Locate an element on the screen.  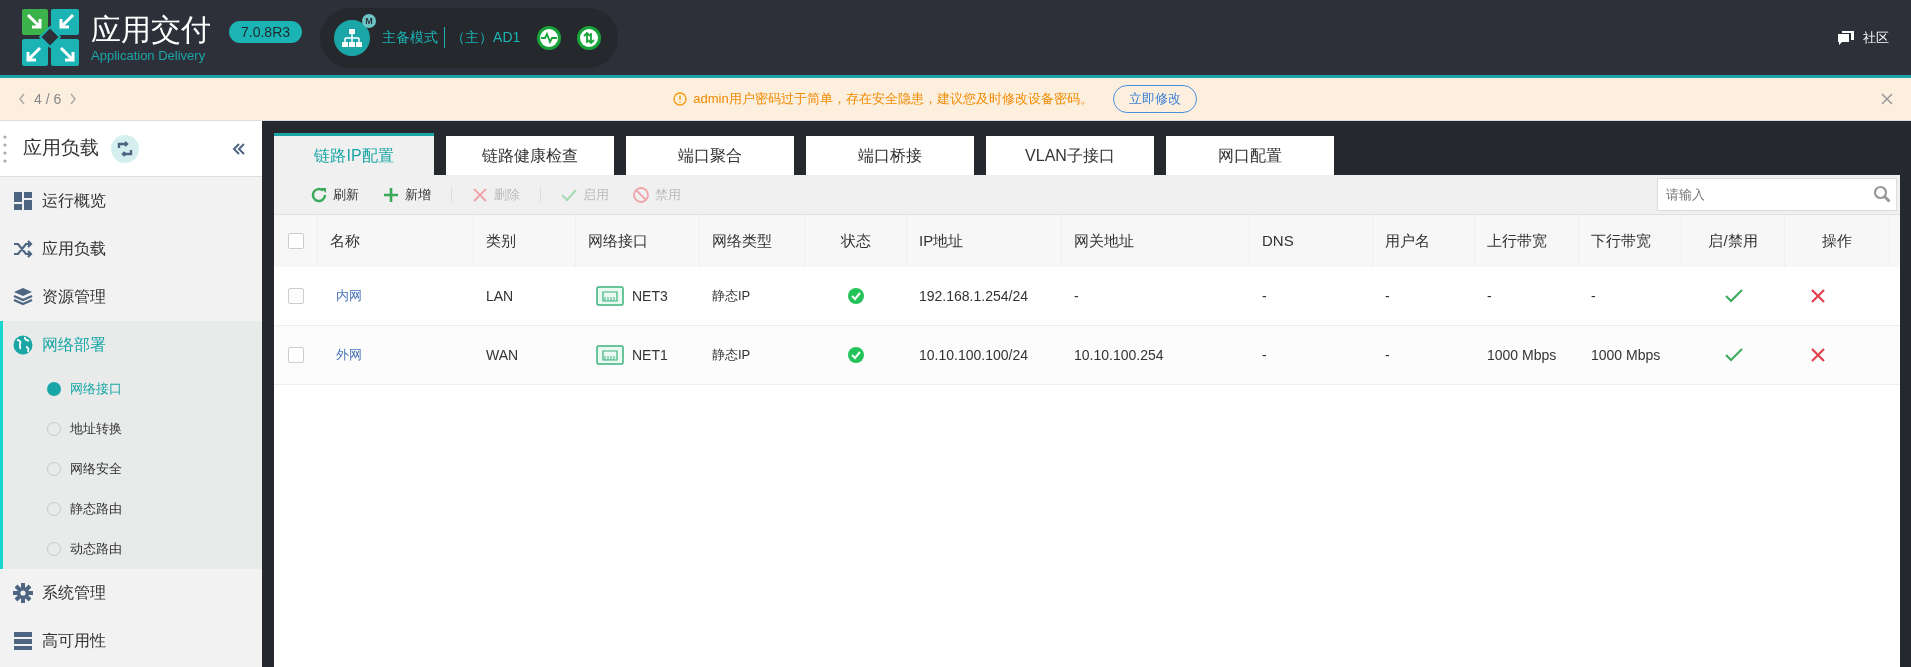
collapse-icon is located at coordinates (239, 148).